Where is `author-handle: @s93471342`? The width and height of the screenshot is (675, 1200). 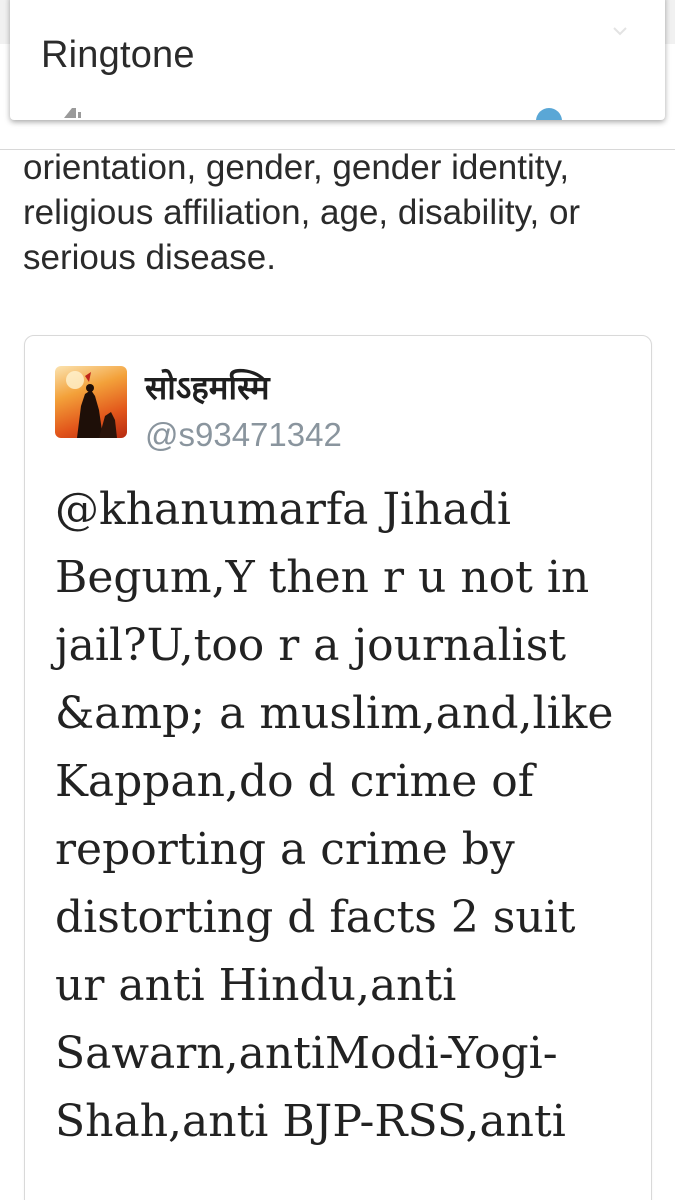
author-handle: @s93471342 is located at coordinates (243, 435).